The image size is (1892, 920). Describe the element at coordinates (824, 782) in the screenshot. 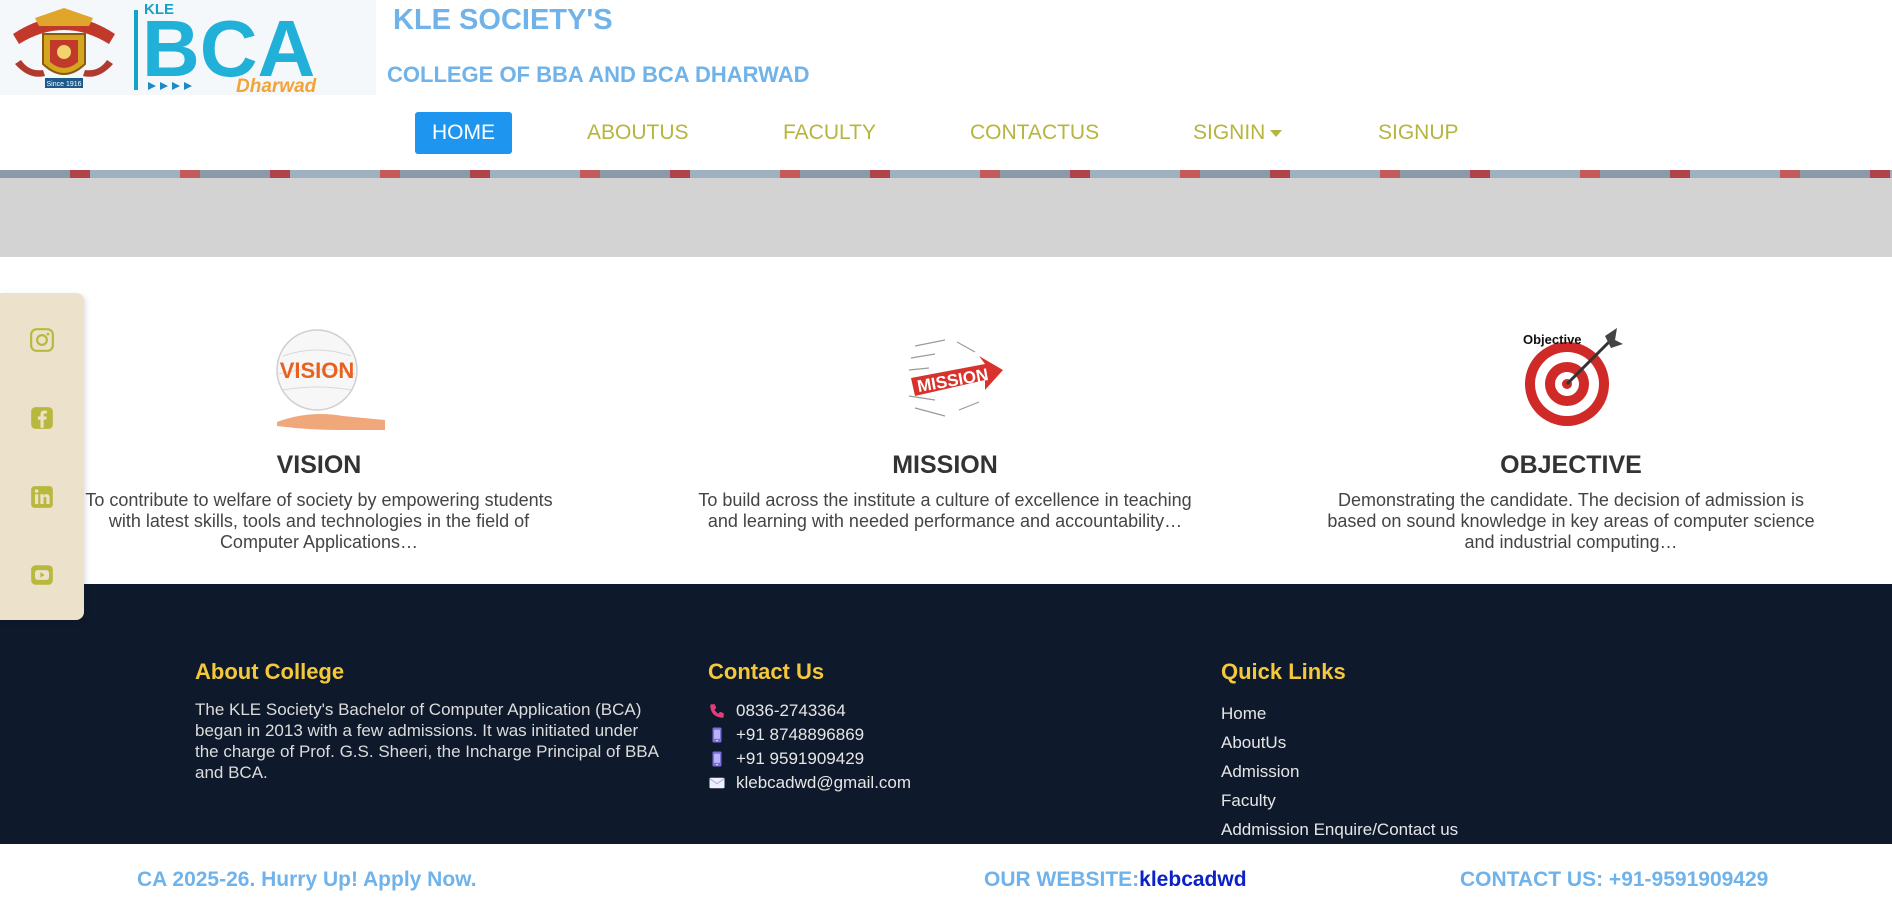

I see `contact-line-text: klebcadwd@gmail.com` at that location.